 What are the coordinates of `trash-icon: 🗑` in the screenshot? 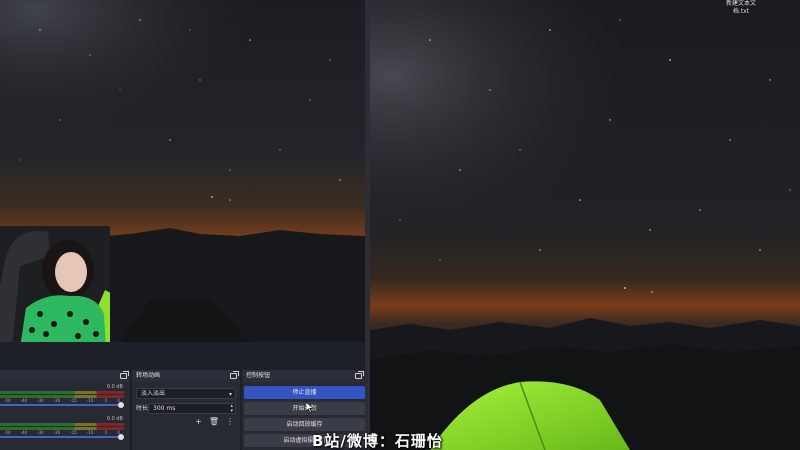 It's located at (214, 422).